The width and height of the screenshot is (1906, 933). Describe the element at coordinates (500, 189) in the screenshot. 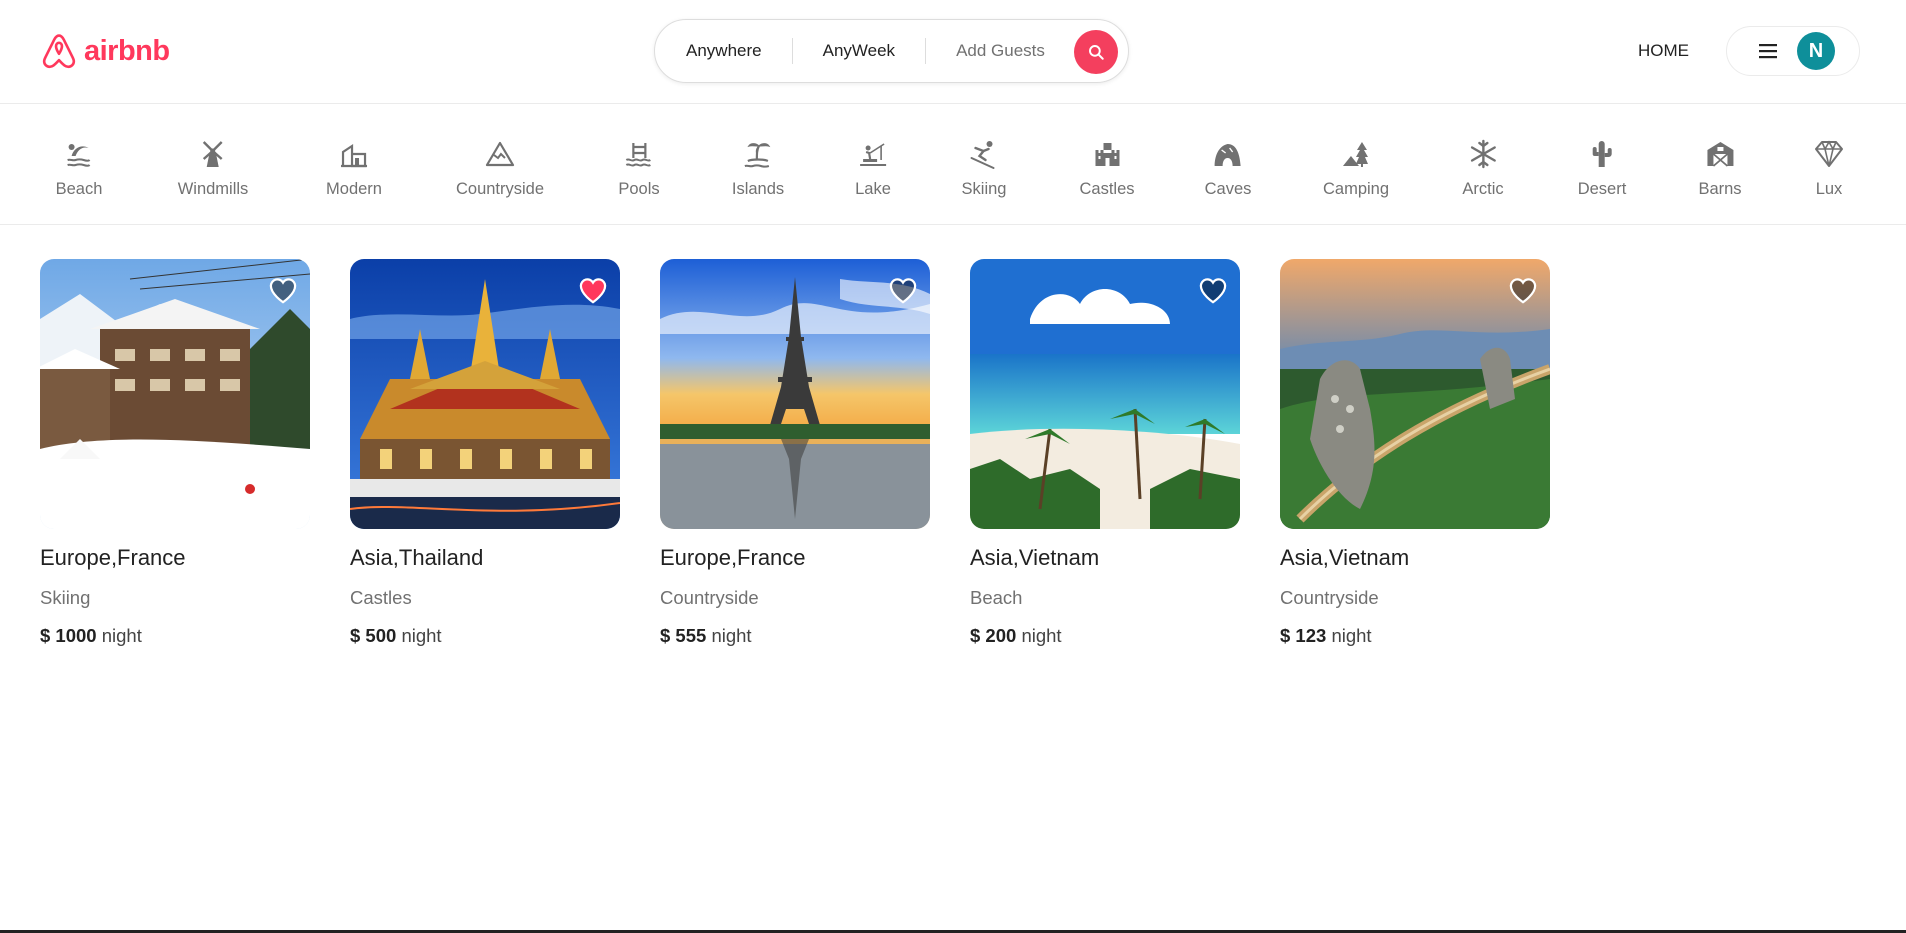

I see `category-label: Countryside` at that location.